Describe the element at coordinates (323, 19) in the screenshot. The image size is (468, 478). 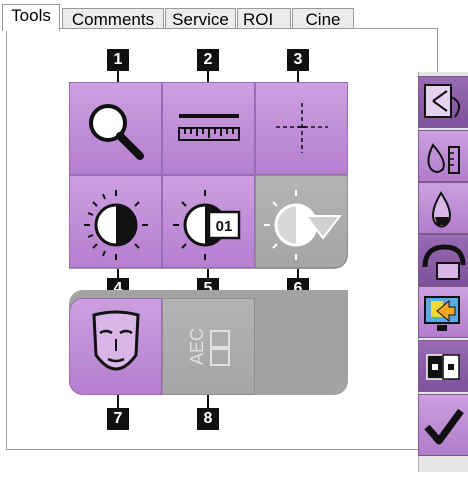
I see `tab-cine: Cine` at that location.